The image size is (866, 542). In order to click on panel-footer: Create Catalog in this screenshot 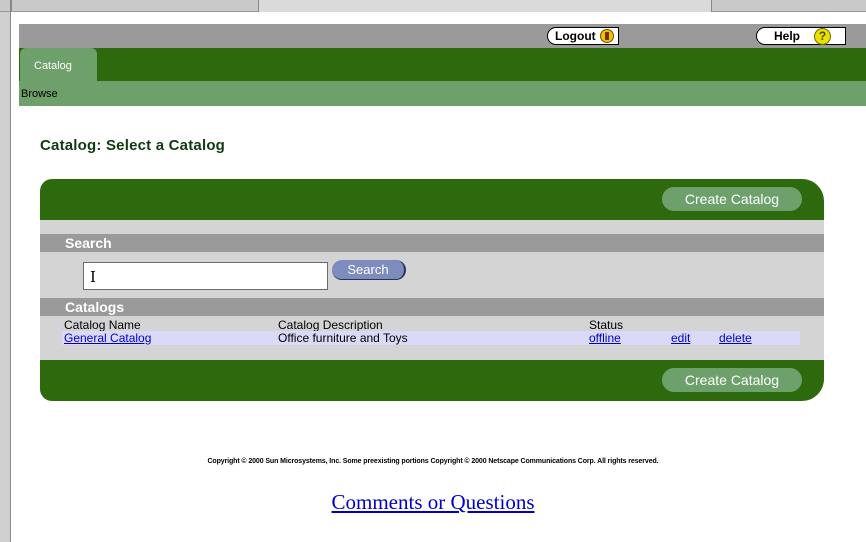, I will do `click(432, 380)`.